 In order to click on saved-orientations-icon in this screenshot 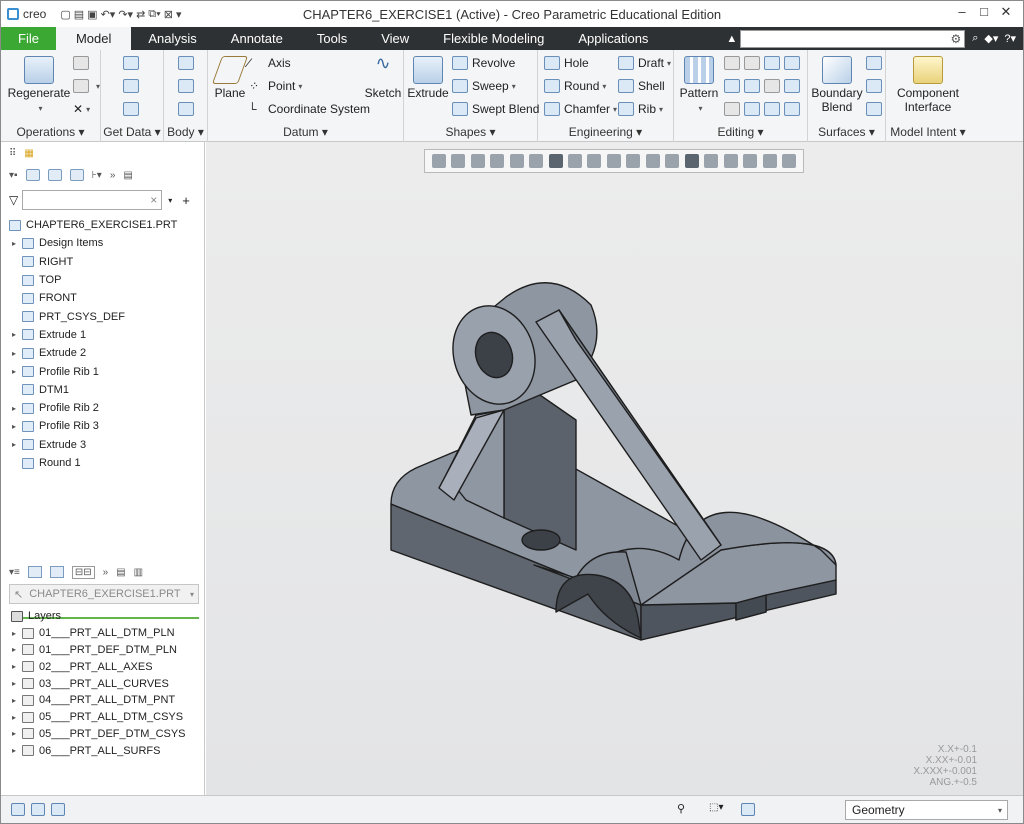, I will do `click(516, 161)`.